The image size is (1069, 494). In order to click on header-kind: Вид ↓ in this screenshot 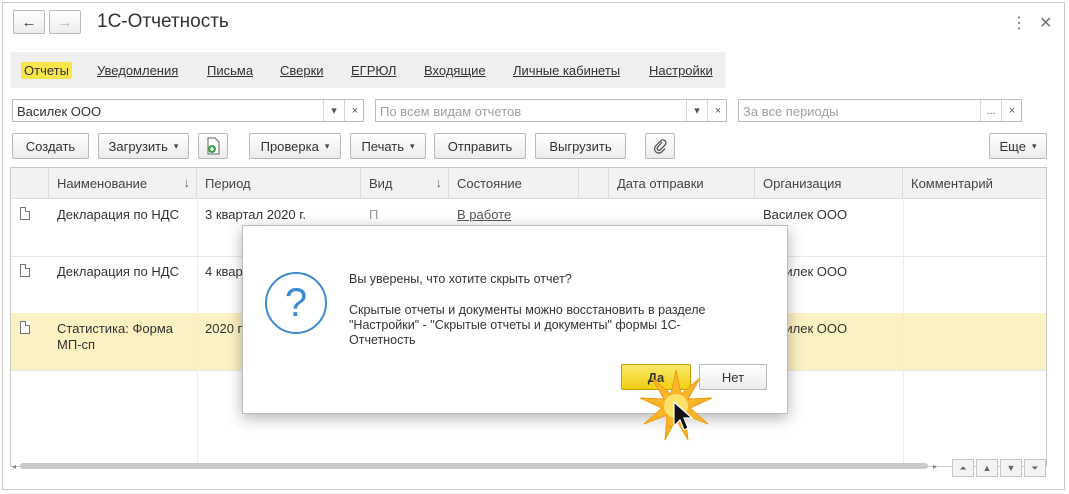, I will do `click(405, 183)`.